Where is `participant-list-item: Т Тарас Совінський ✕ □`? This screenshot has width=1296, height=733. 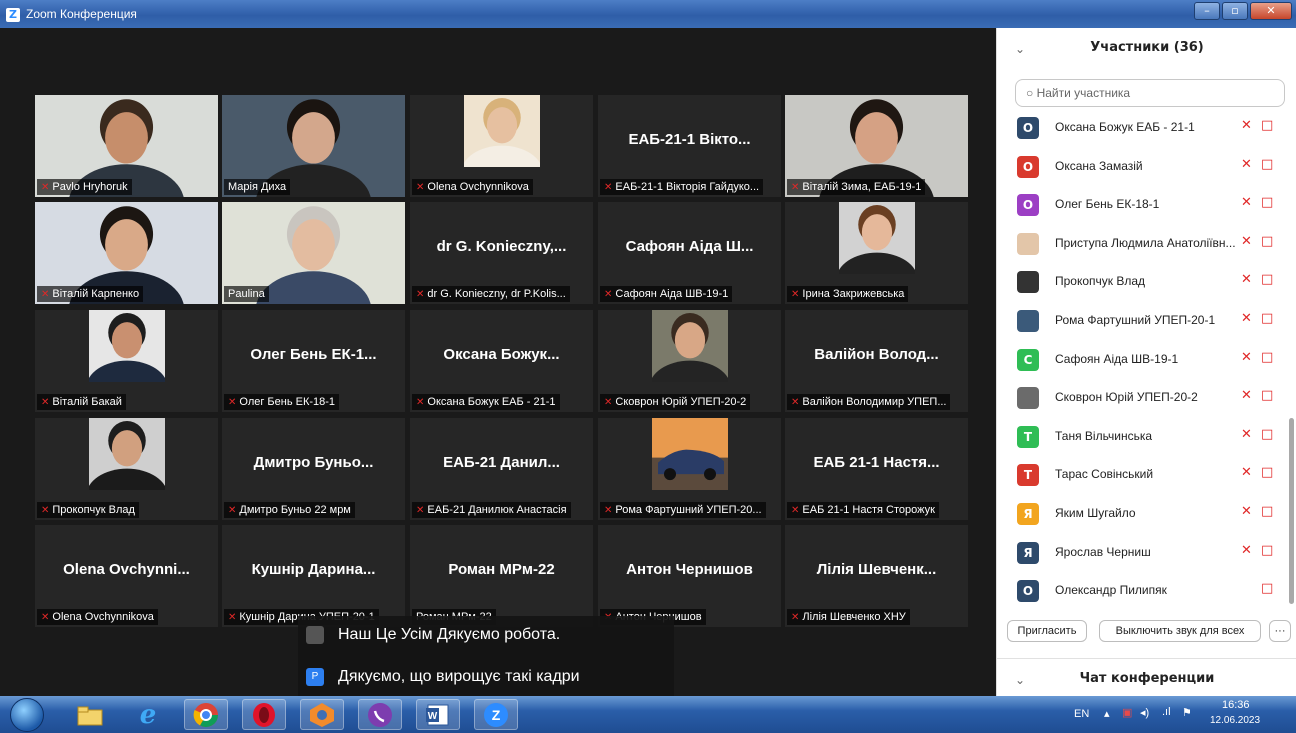
participant-list-item: Т Тарас Совінський ✕ □ is located at coordinates (1144, 475).